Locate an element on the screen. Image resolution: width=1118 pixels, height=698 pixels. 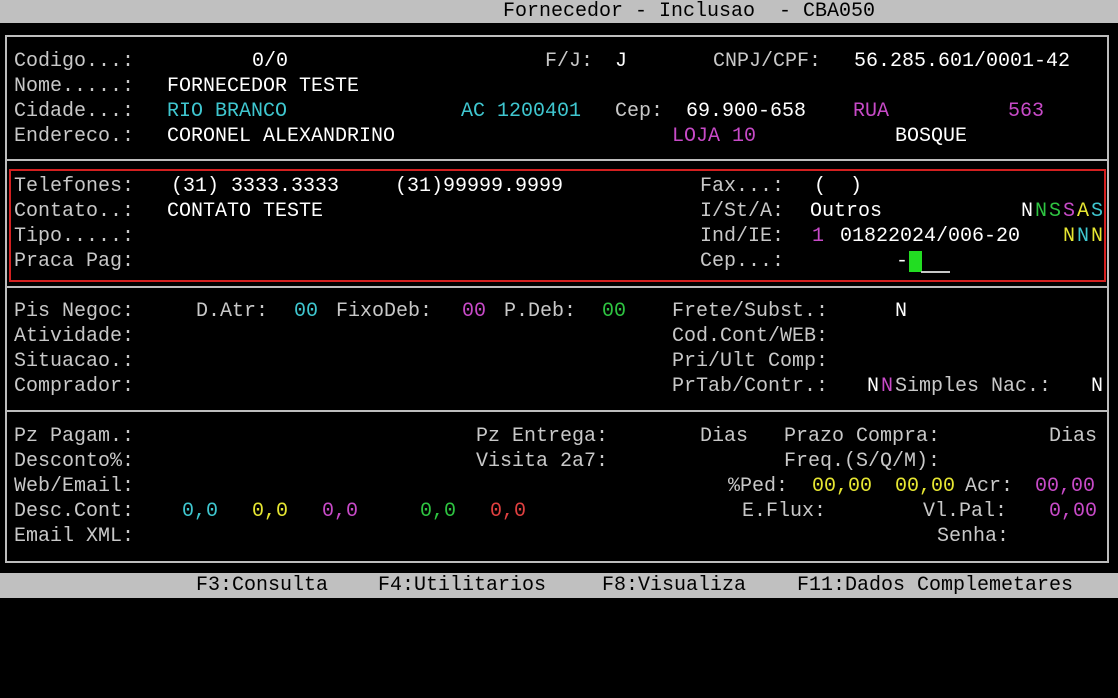
codigo-label: Codigo...: is located at coordinates (74, 61).